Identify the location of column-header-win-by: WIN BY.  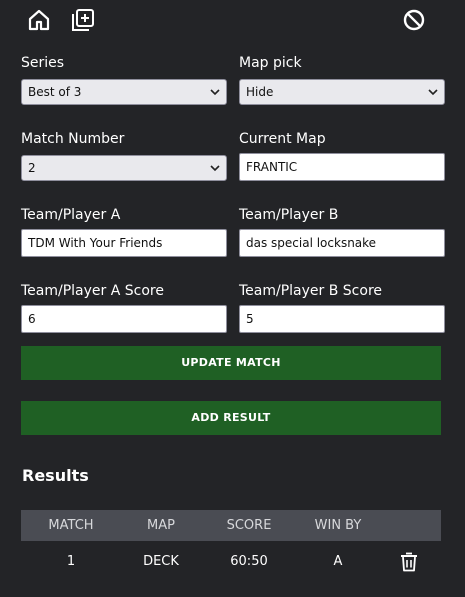
(338, 525).